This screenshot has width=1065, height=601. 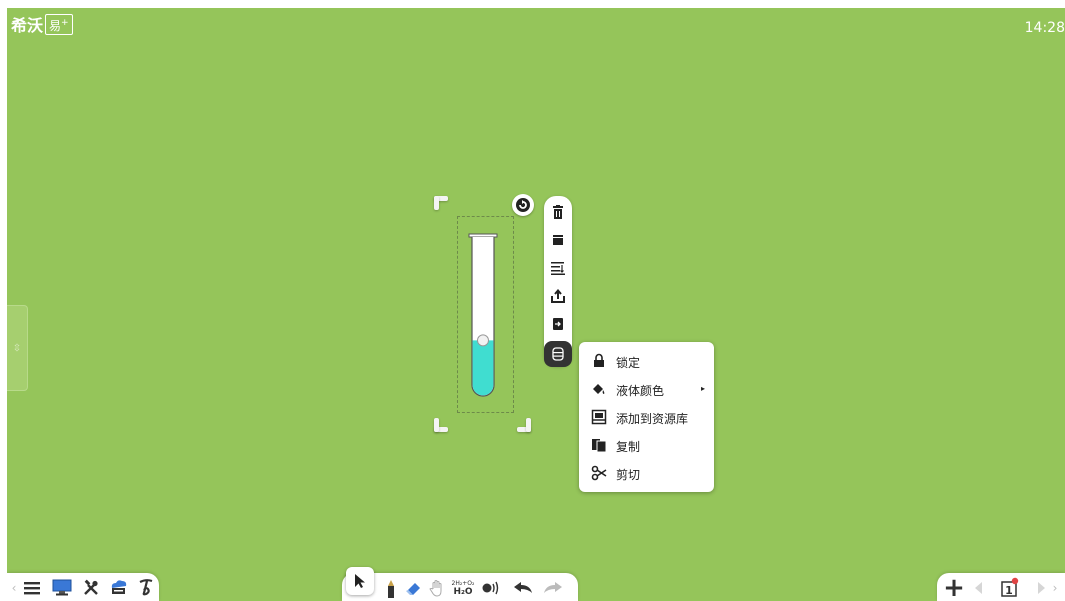 What do you see at coordinates (558, 281) in the screenshot?
I see `object-toolbar` at bounding box center [558, 281].